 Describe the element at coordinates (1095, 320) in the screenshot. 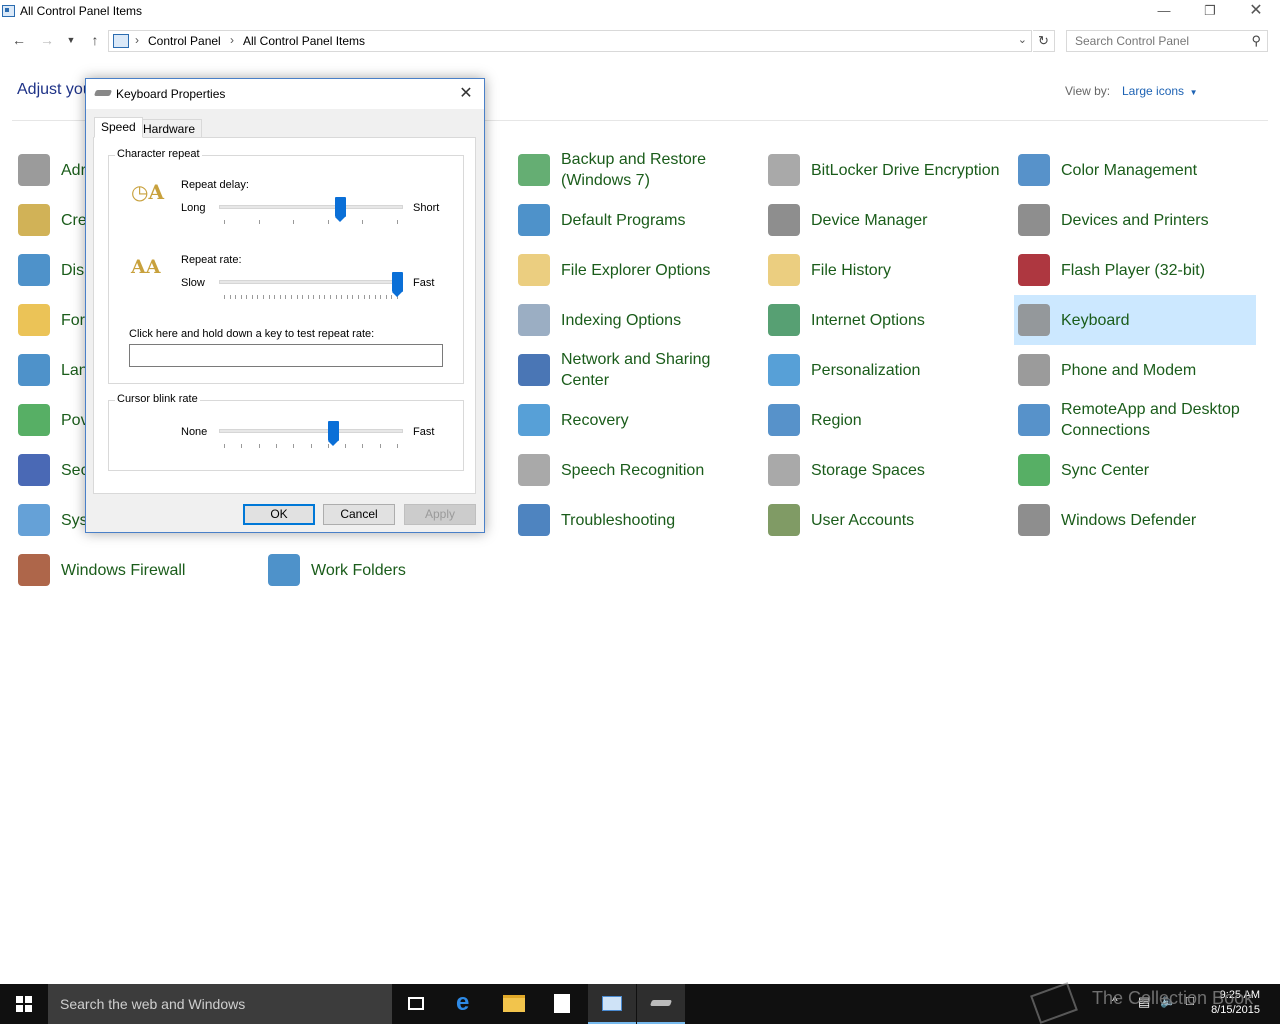

I see `cp-item-label: Keyboard` at that location.